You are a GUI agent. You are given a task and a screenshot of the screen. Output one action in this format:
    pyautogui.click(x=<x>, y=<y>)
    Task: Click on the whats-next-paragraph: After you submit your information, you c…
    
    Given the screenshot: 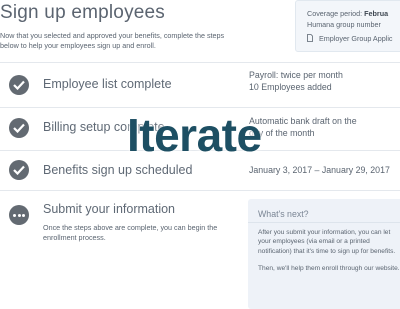 What is the action you would take?
    pyautogui.click(x=327, y=242)
    